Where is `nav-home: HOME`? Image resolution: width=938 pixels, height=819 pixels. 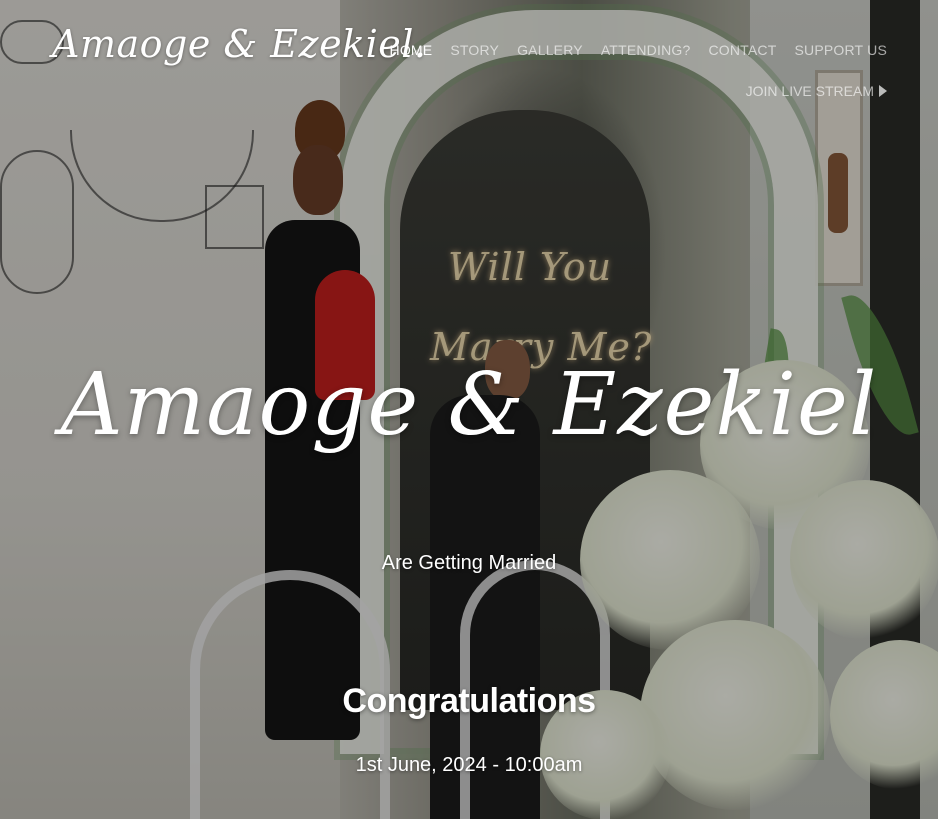 nav-home: HOME is located at coordinates (411, 50).